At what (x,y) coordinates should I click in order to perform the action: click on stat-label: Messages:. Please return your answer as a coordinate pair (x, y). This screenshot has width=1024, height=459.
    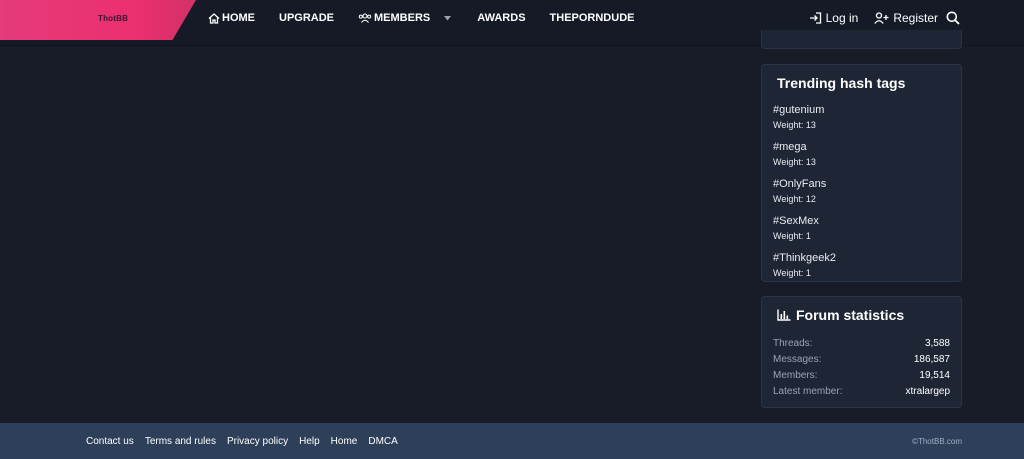
    Looking at the image, I should click on (797, 359).